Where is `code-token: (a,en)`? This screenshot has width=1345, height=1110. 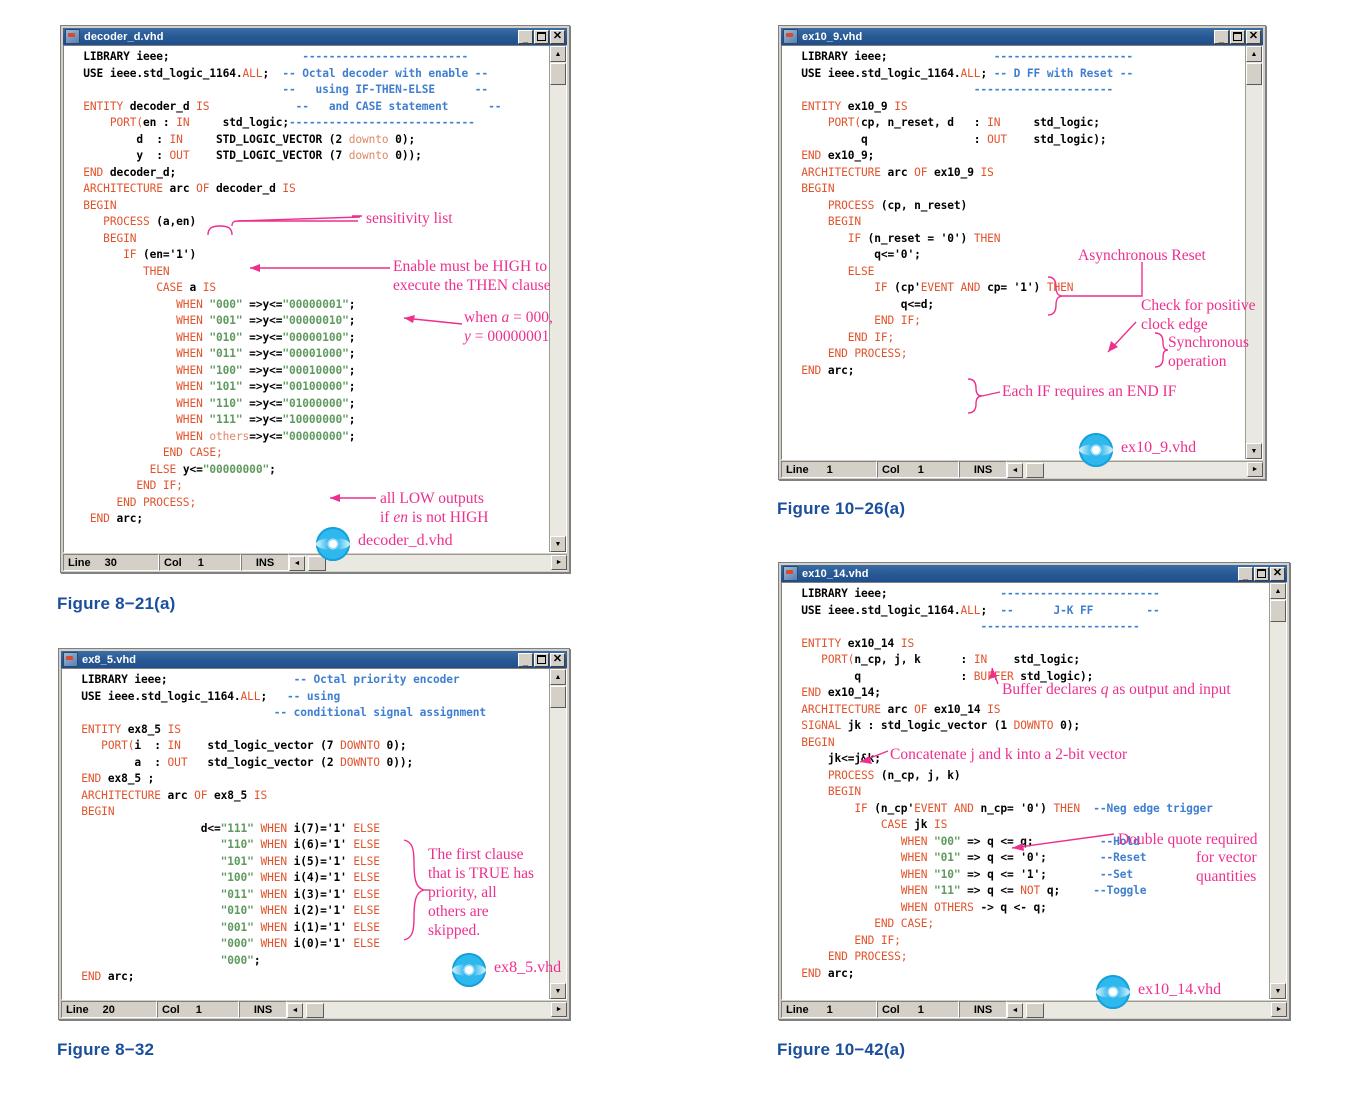 code-token: (a,en) is located at coordinates (176, 221).